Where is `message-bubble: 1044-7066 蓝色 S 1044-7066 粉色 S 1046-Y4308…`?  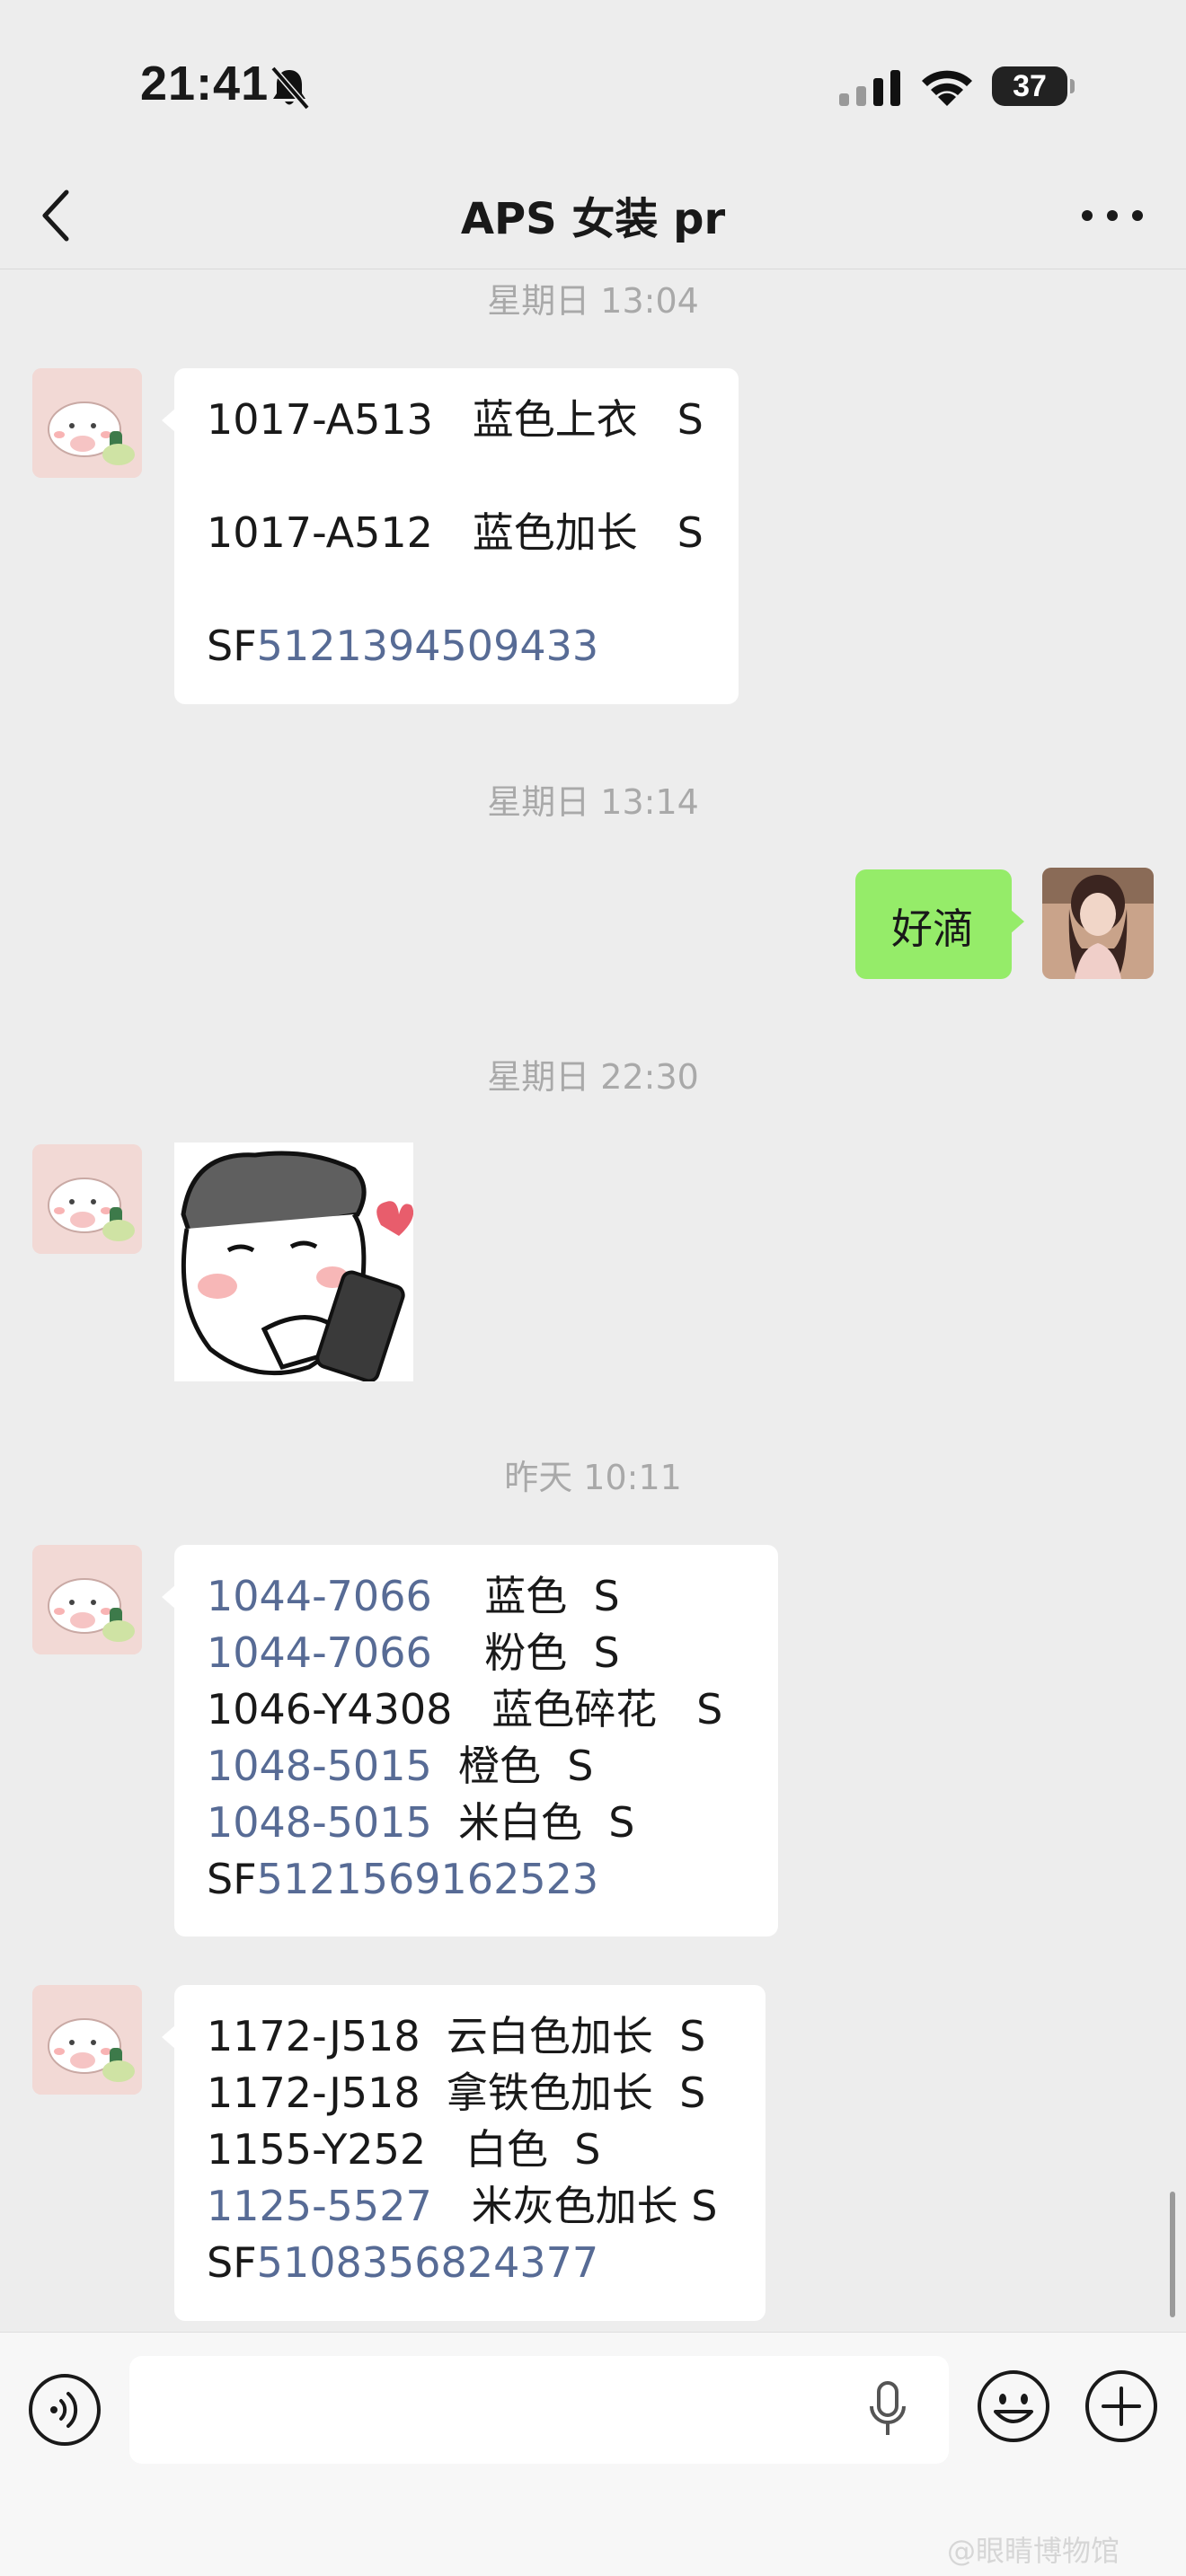 message-bubble: 1044-7066 蓝色 S 1044-7066 粉色 S 1046-Y4308… is located at coordinates (470, 1740).